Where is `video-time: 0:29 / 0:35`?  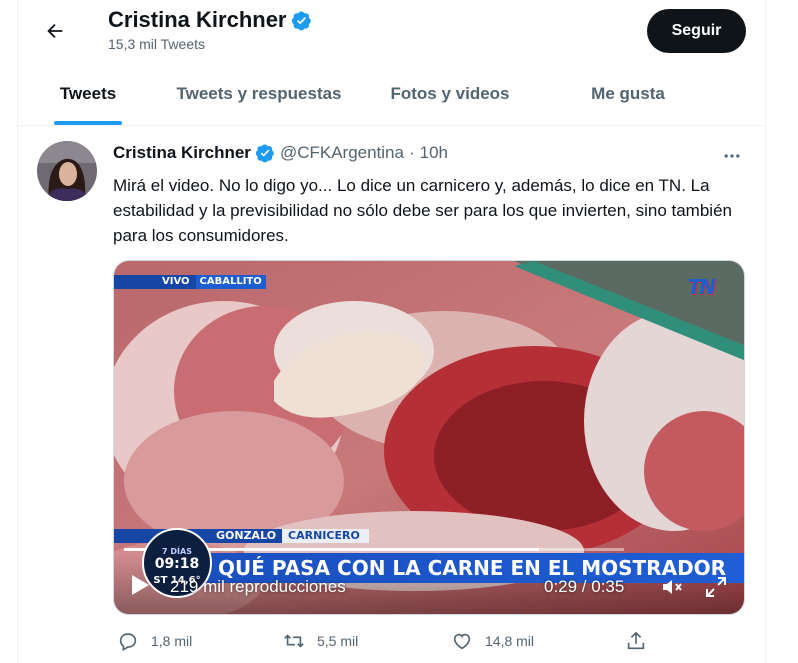
video-time: 0:29 / 0:35 is located at coordinates (584, 586).